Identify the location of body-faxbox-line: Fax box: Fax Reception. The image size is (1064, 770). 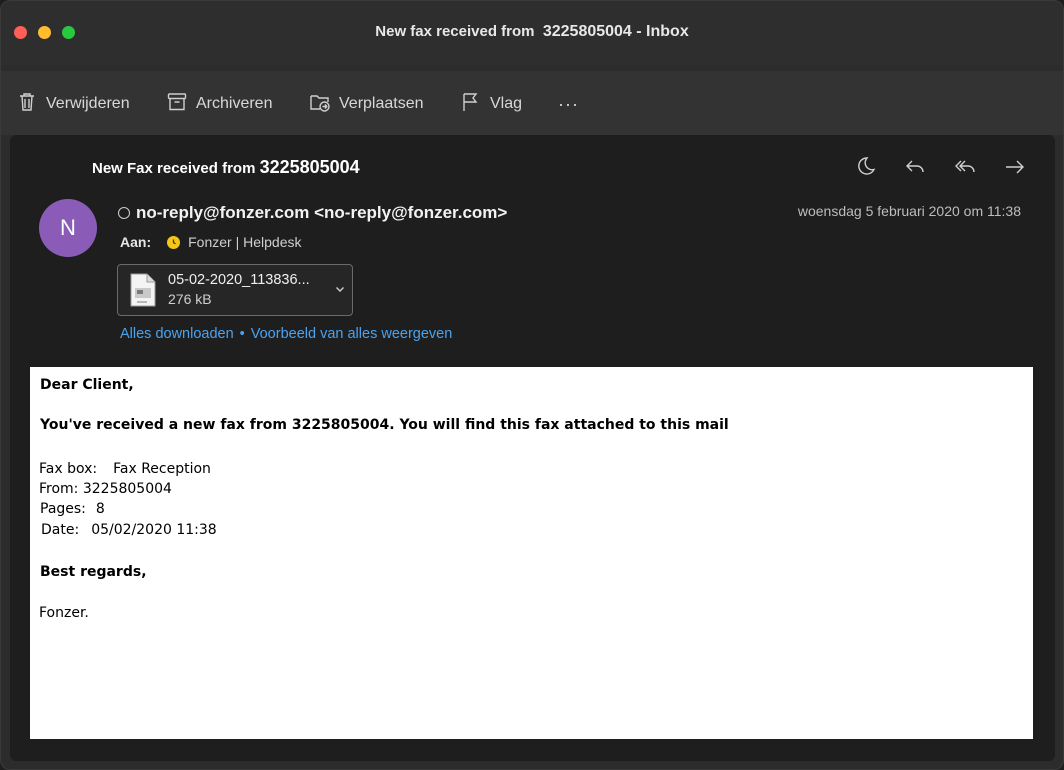
(125, 469).